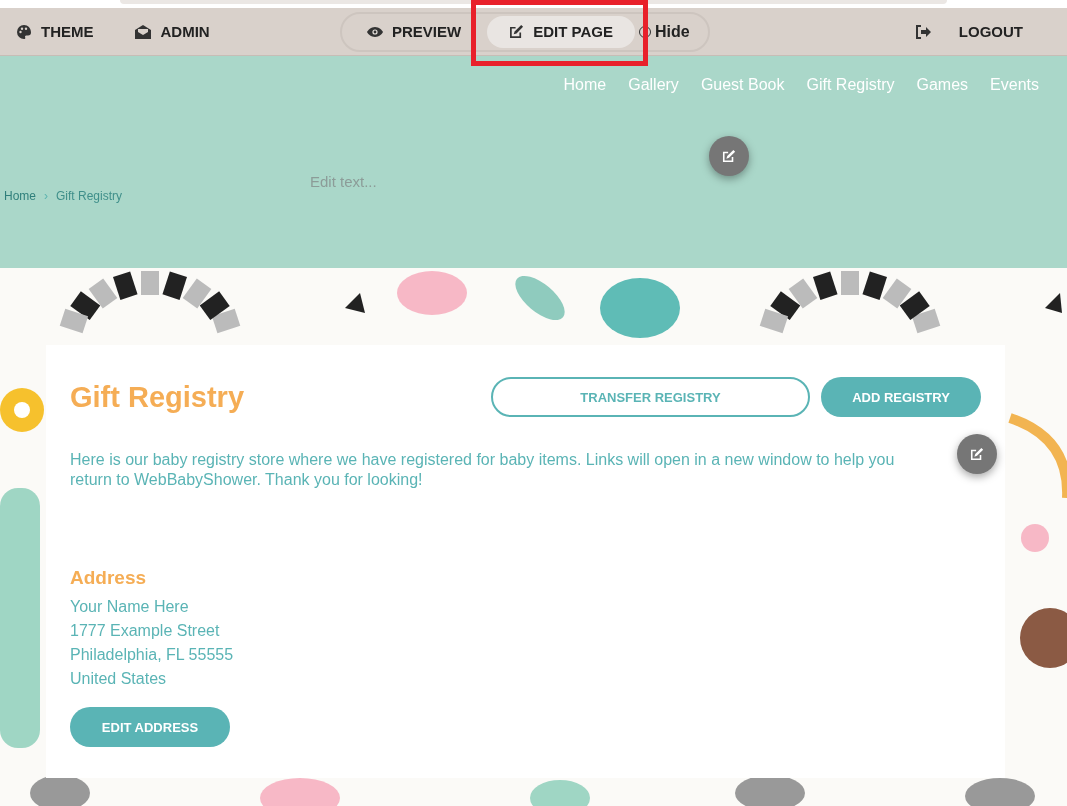 This screenshot has width=1067, height=806. What do you see at coordinates (89, 196) in the screenshot?
I see `breadcrumb-link: Gift Registry` at bounding box center [89, 196].